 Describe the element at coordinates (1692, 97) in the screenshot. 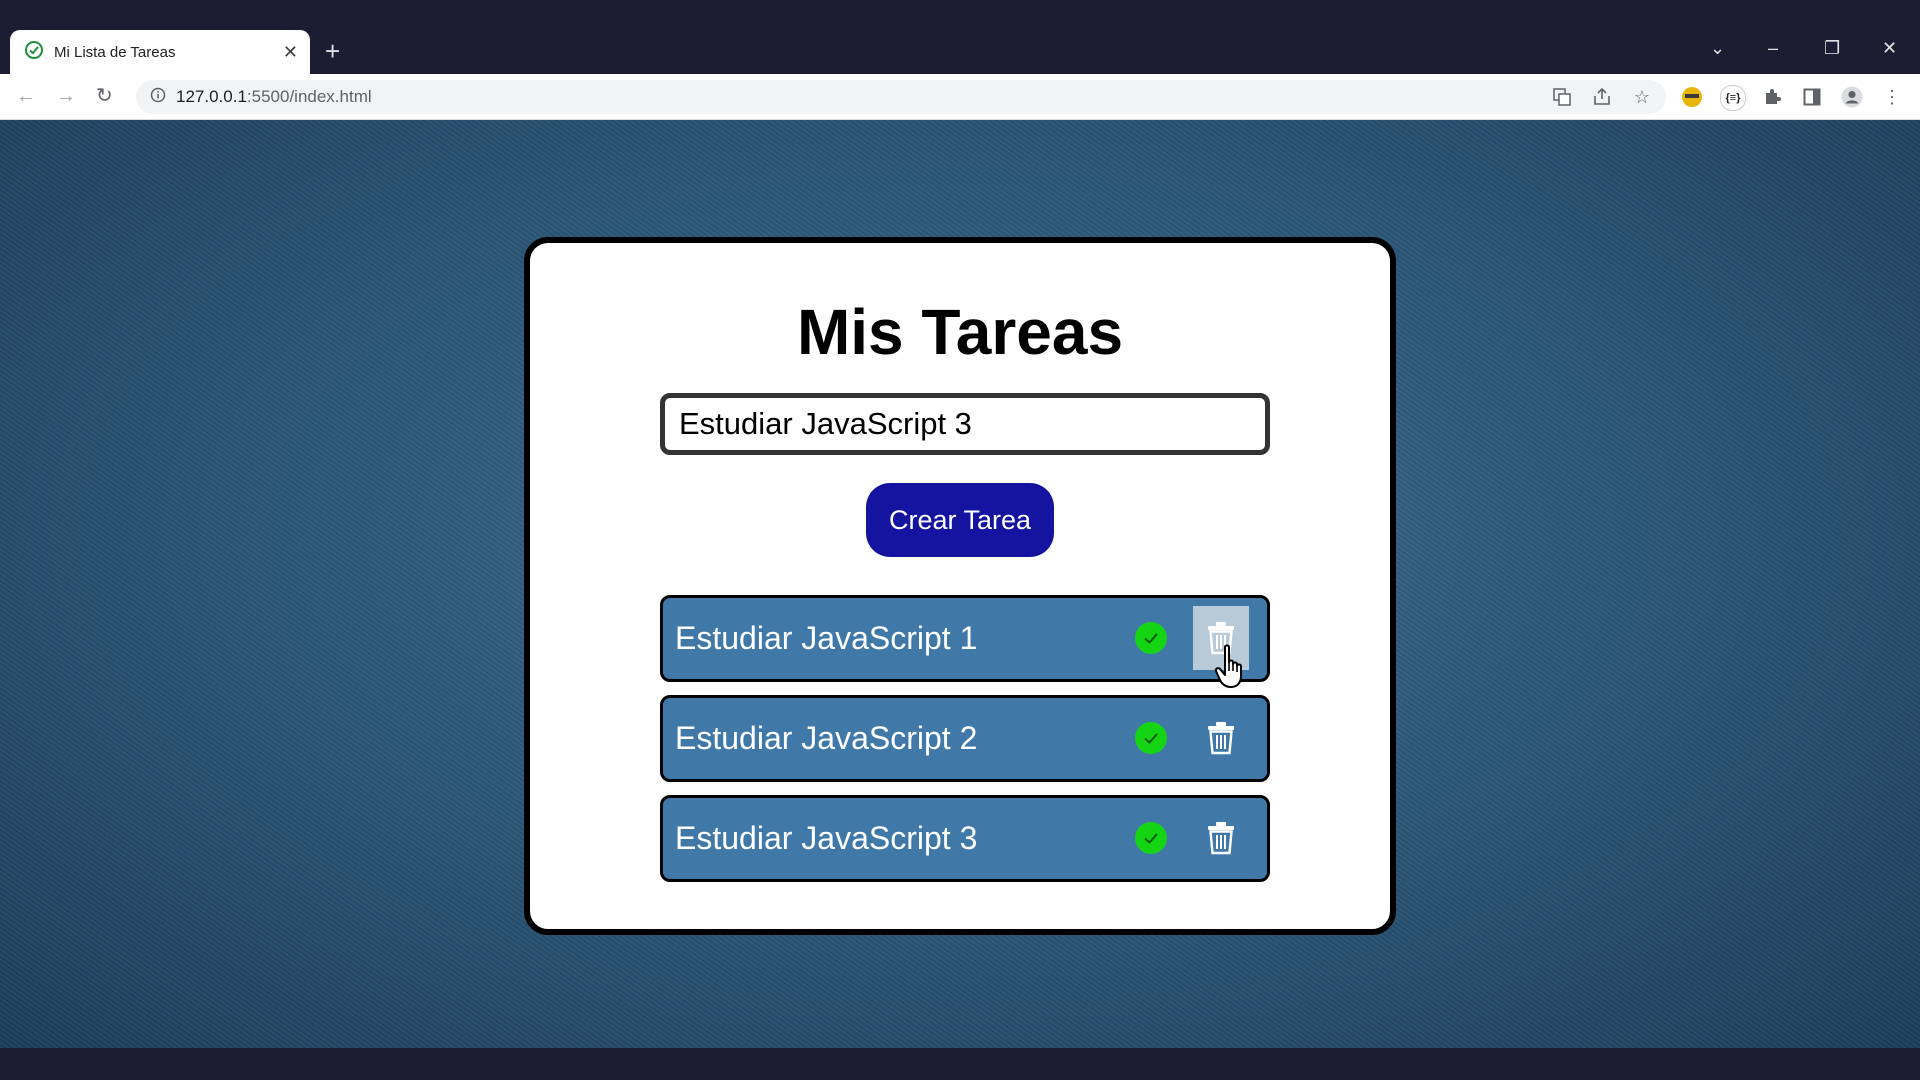

I see `extension-avatar-icon` at that location.